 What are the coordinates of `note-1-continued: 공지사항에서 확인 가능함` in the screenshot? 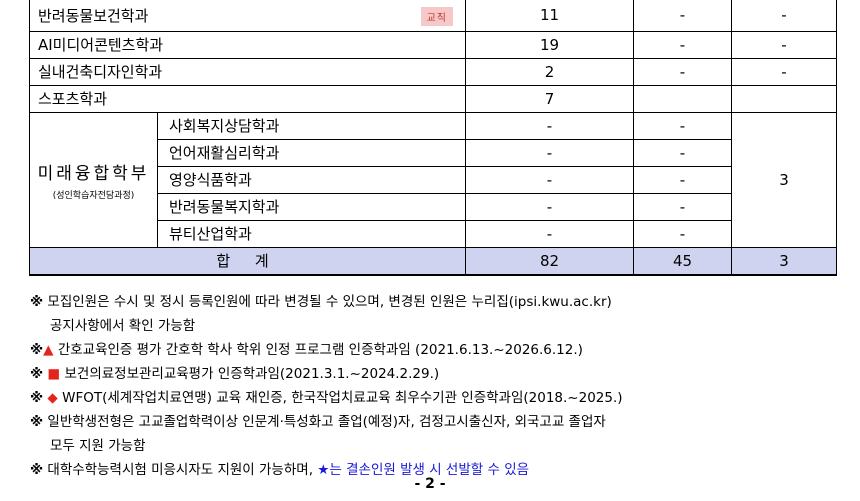 It's located at (430, 326).